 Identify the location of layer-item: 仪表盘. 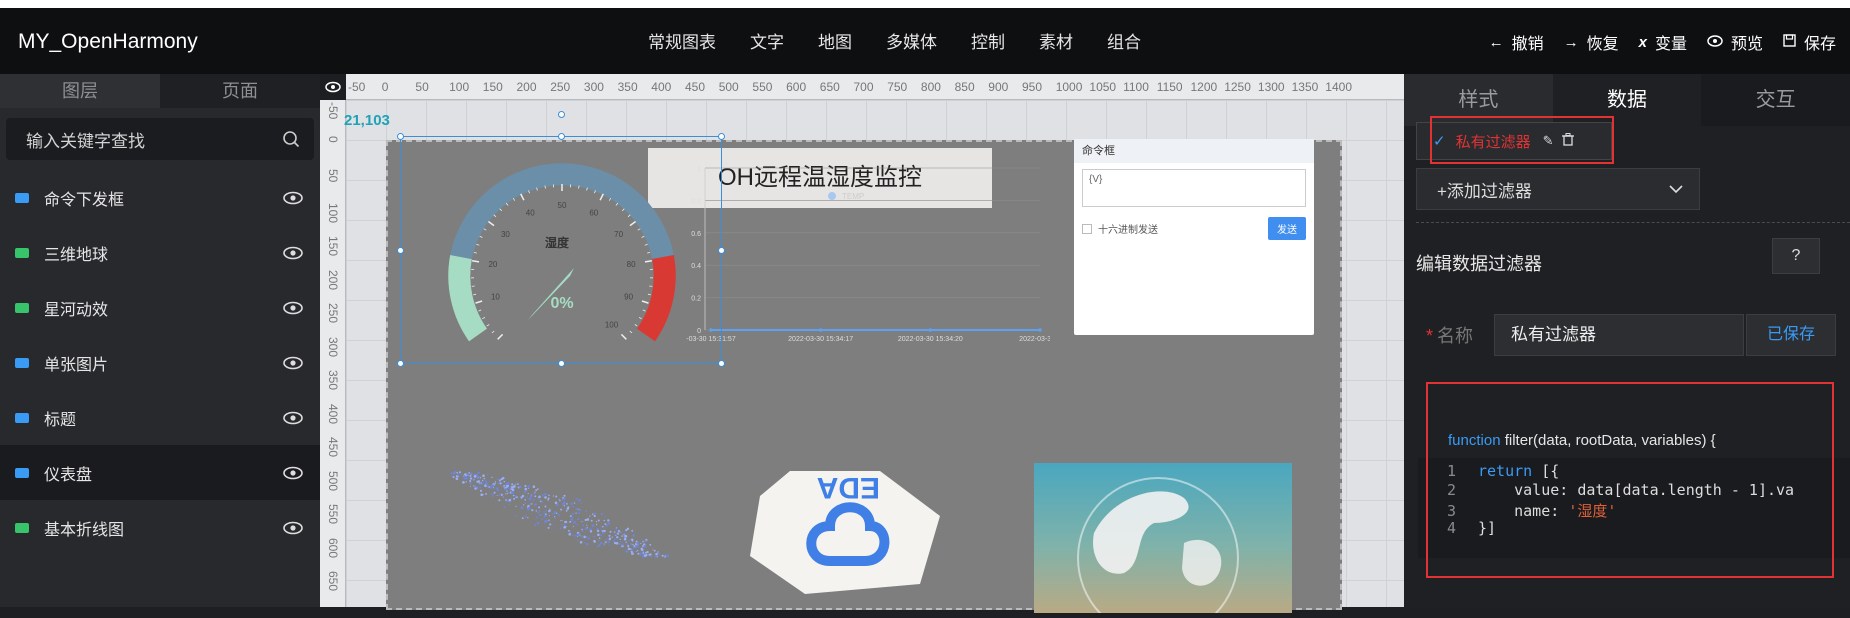
(160, 472).